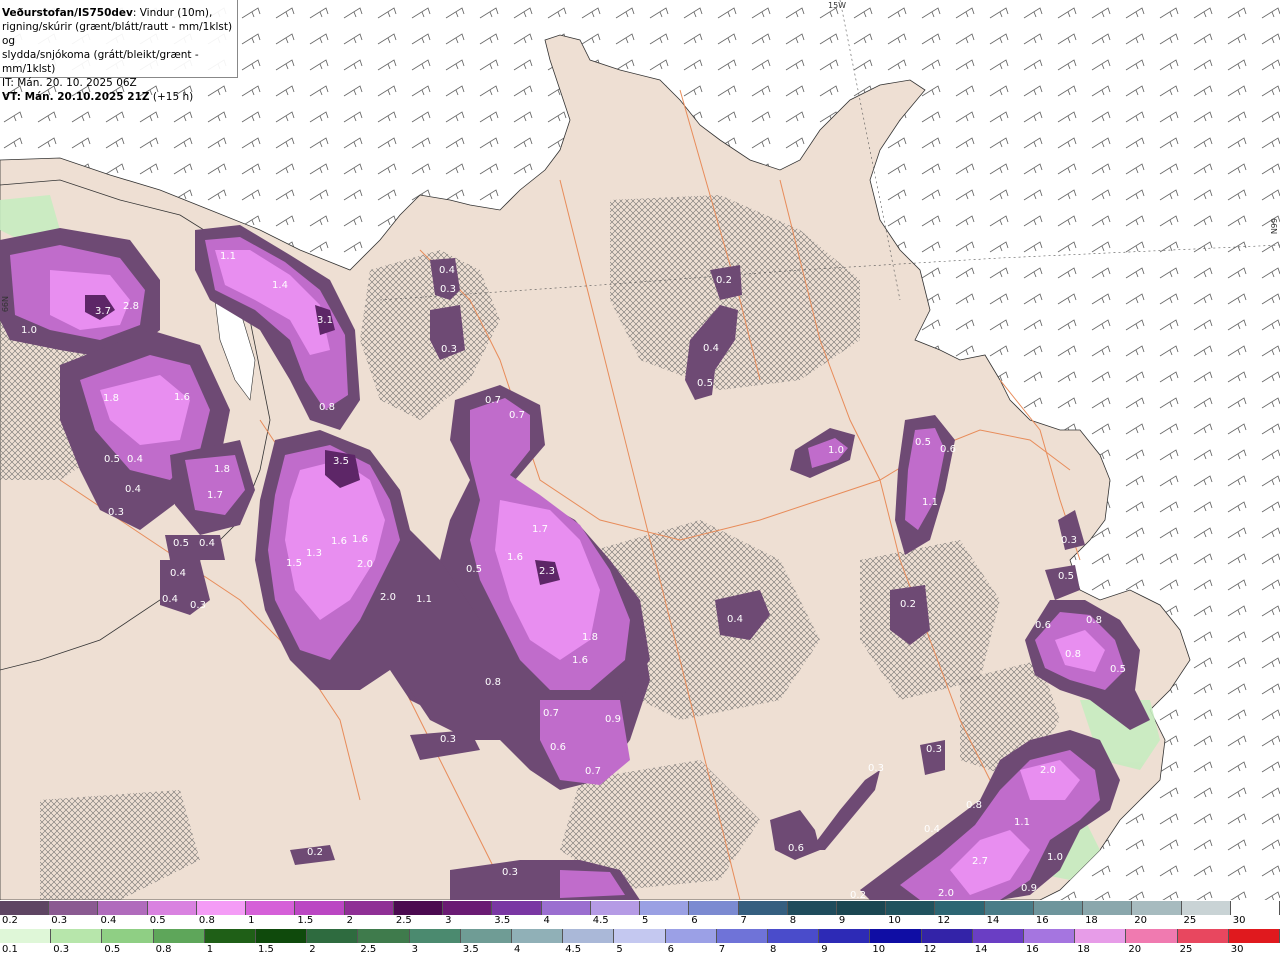 The image size is (1280, 958). I want to click on rain-legend-label: 1.5, so click(266, 949).